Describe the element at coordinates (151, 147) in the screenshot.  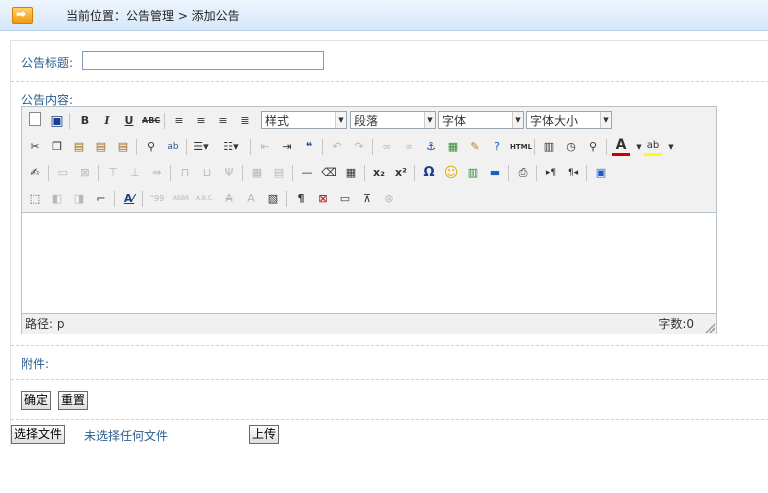
I see `find-icon: ⚲` at that location.